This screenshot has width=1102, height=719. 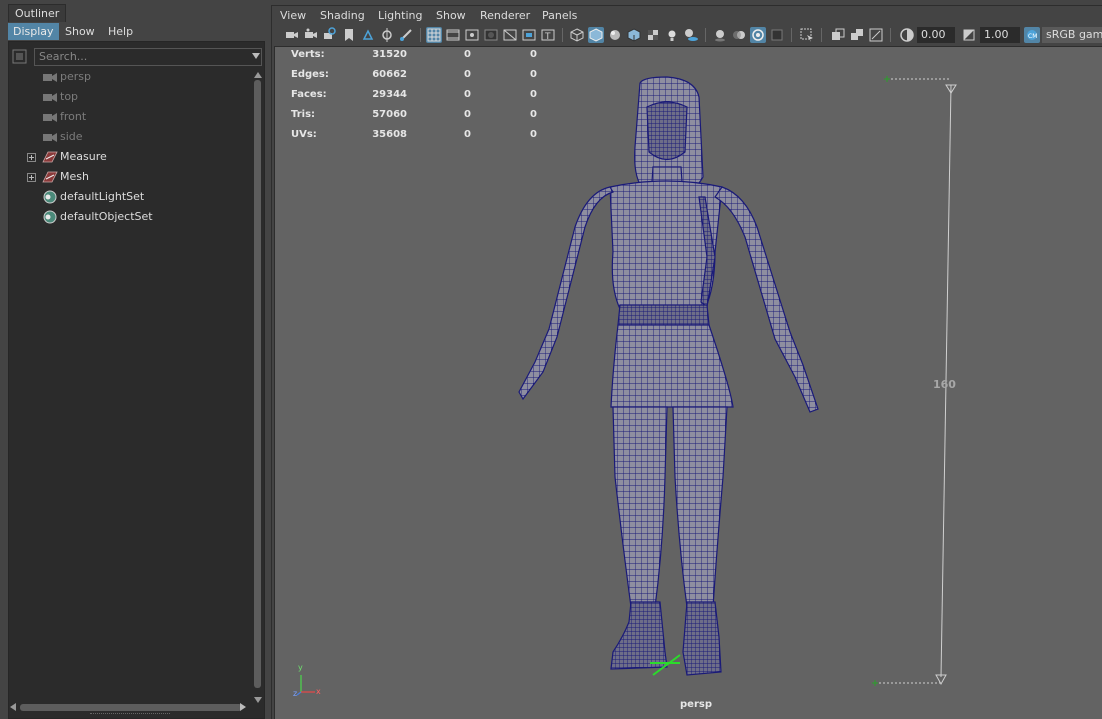 I want to click on wireframe-on-shaded-icon, so click(x=634, y=35).